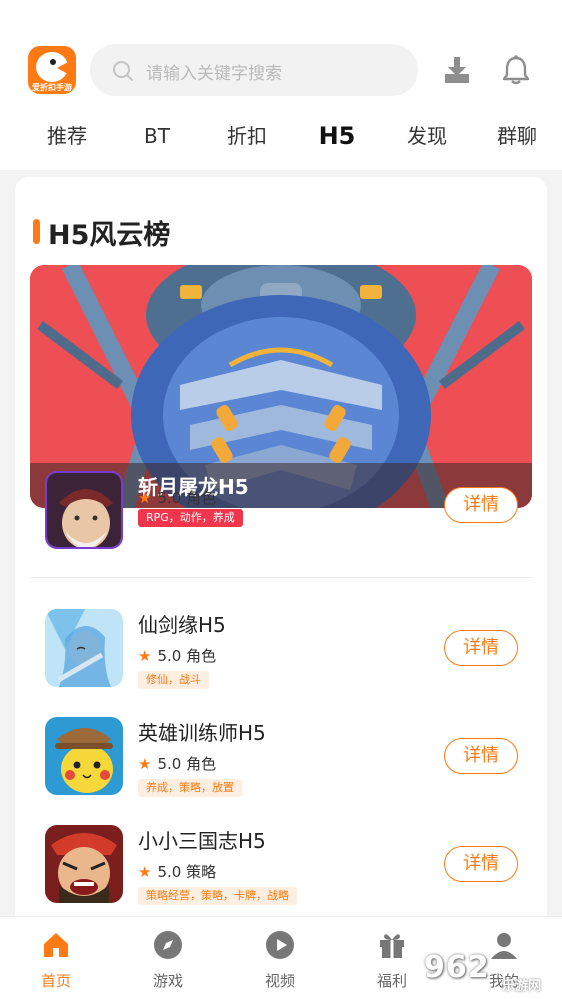 This screenshot has height=999, width=562. I want to click on game-list-item: 小小三国志H5 ★ 5.0 策略 策略经营，策略，卡牌，战略 详情, so click(281, 870).